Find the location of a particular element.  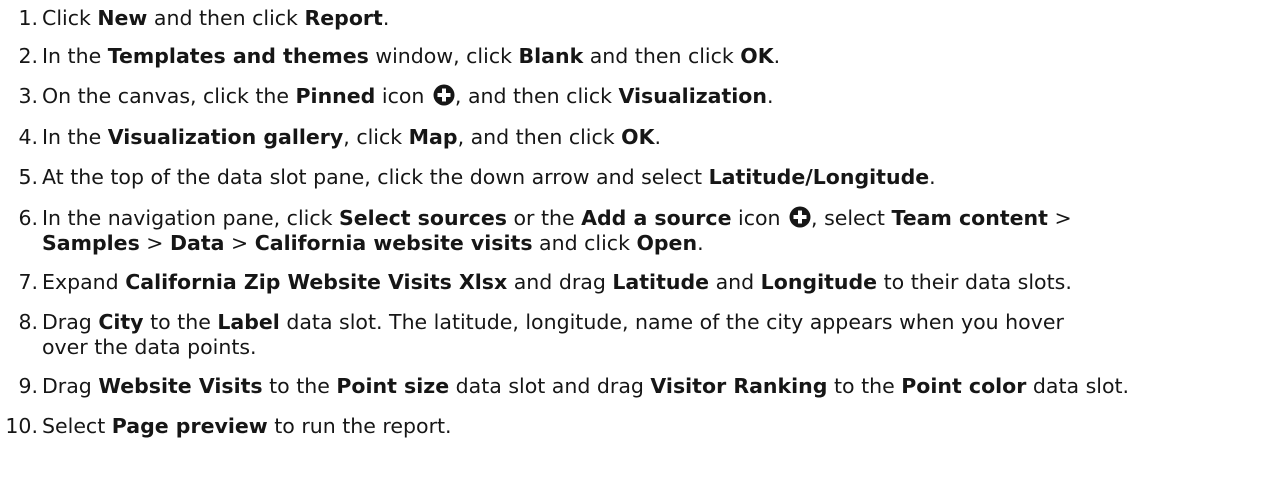

ui-term: Visualization is located at coordinates (693, 96).